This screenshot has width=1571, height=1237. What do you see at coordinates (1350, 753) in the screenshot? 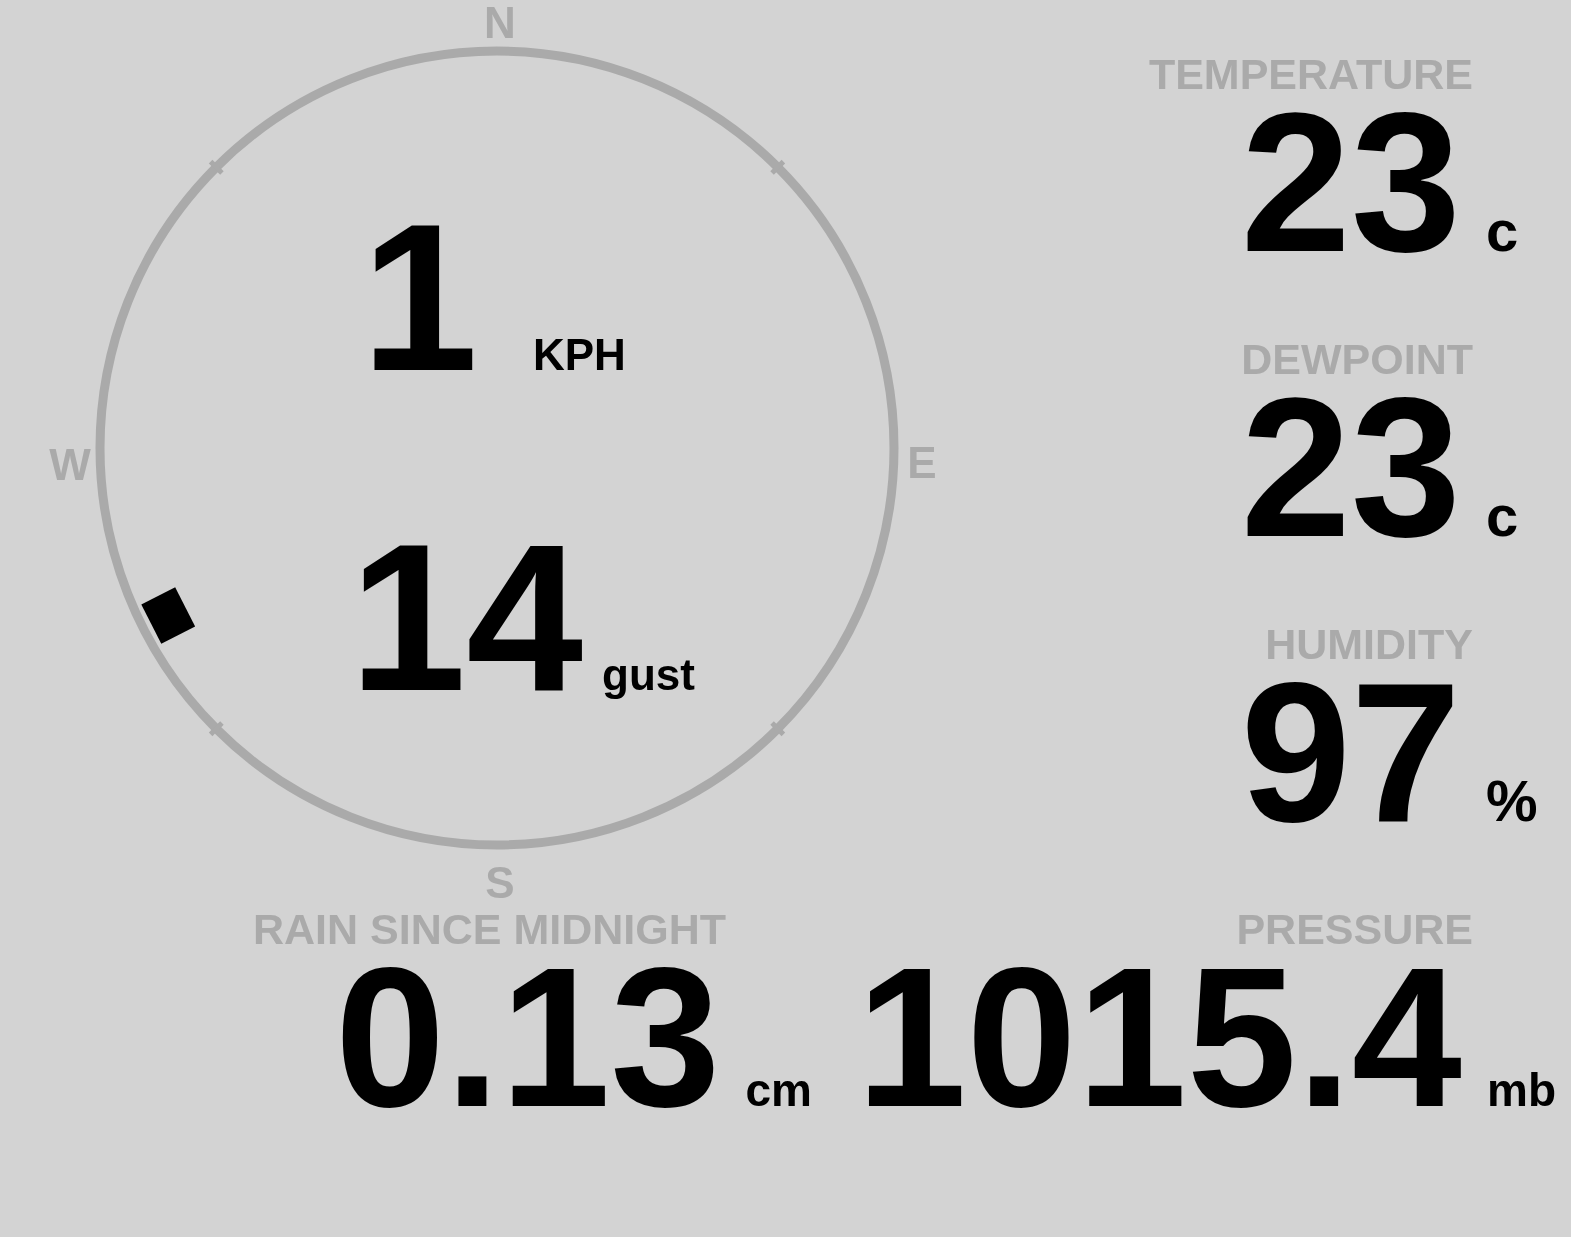
I see `reading-value: 97` at bounding box center [1350, 753].